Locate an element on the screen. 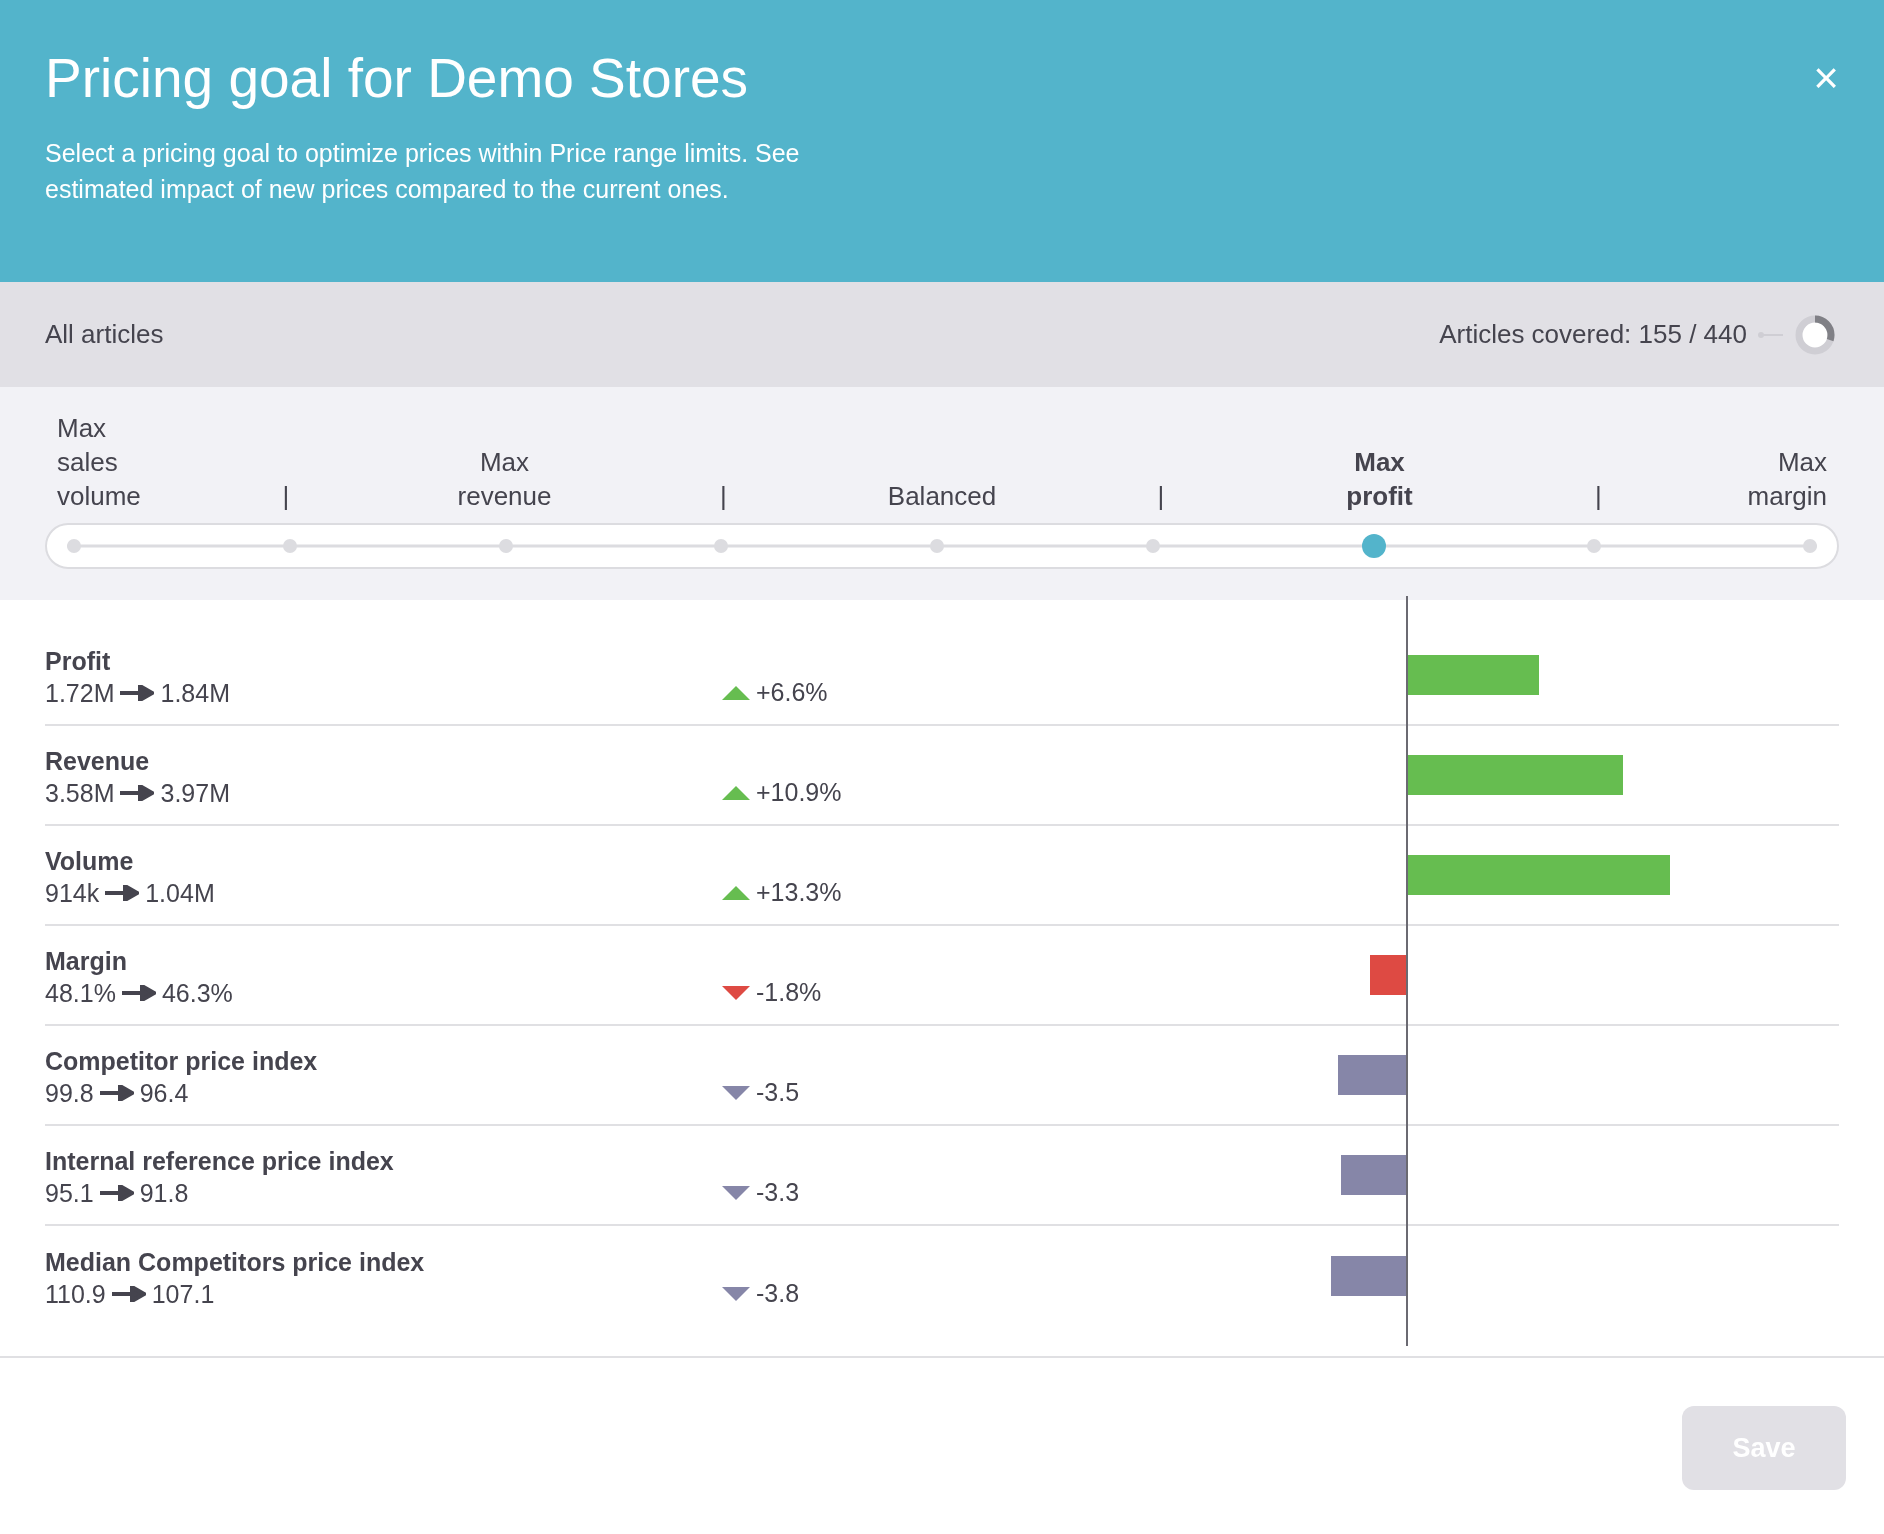 The width and height of the screenshot is (1884, 1534). old-value: 95.1 is located at coordinates (69, 1193).